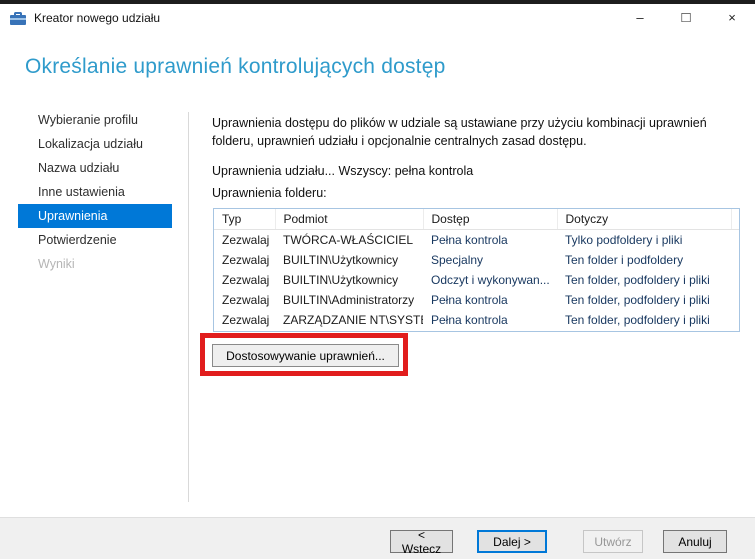 This screenshot has width=755, height=559. I want to click on server-manager-toolbox-icon, so click(18, 18).